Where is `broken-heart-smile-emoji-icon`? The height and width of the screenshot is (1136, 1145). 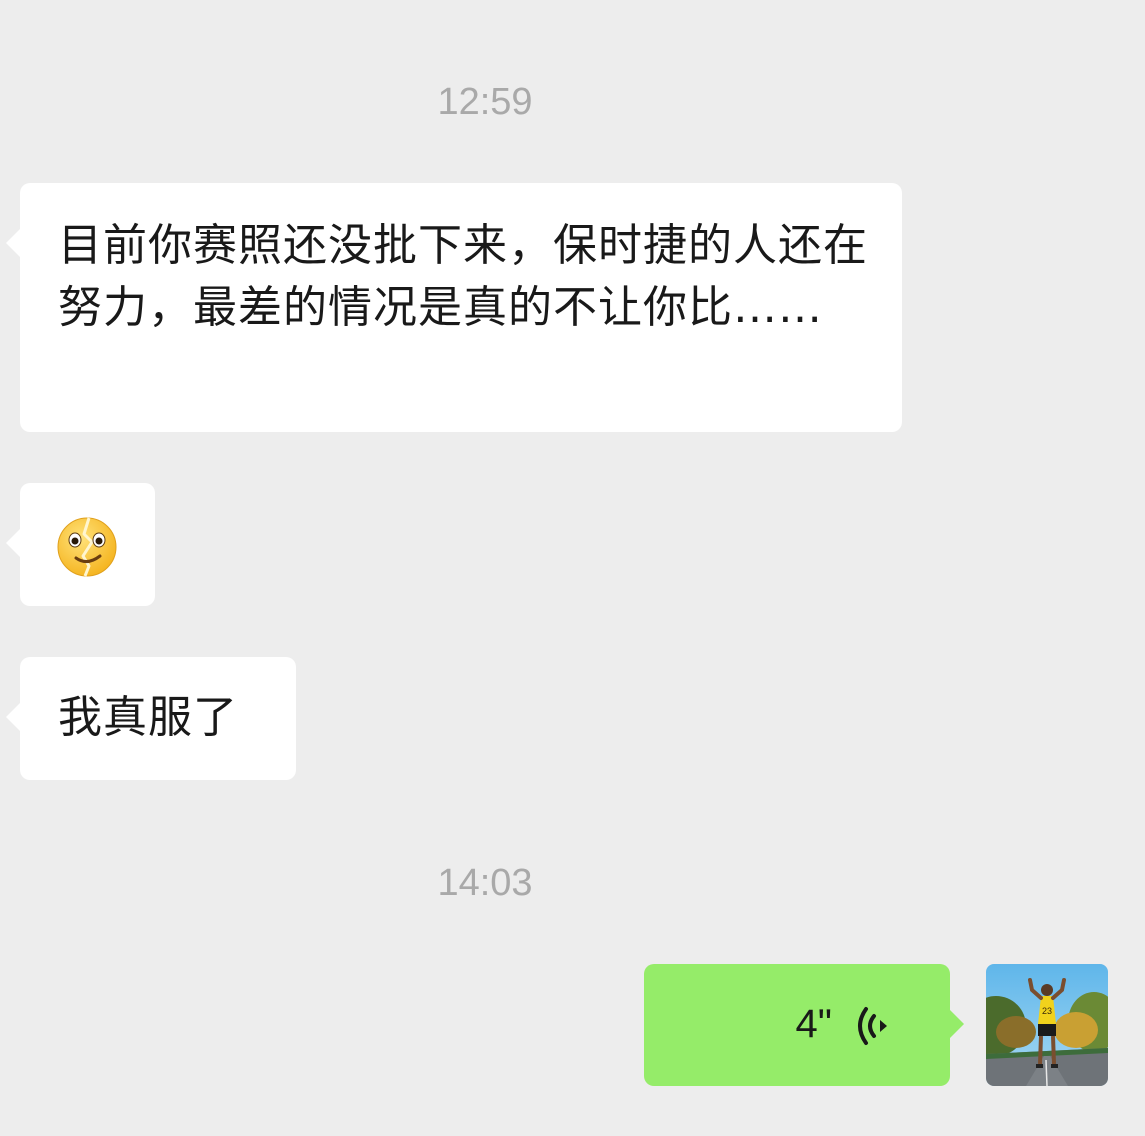
broken-heart-smile-emoji-icon is located at coordinates (87, 547).